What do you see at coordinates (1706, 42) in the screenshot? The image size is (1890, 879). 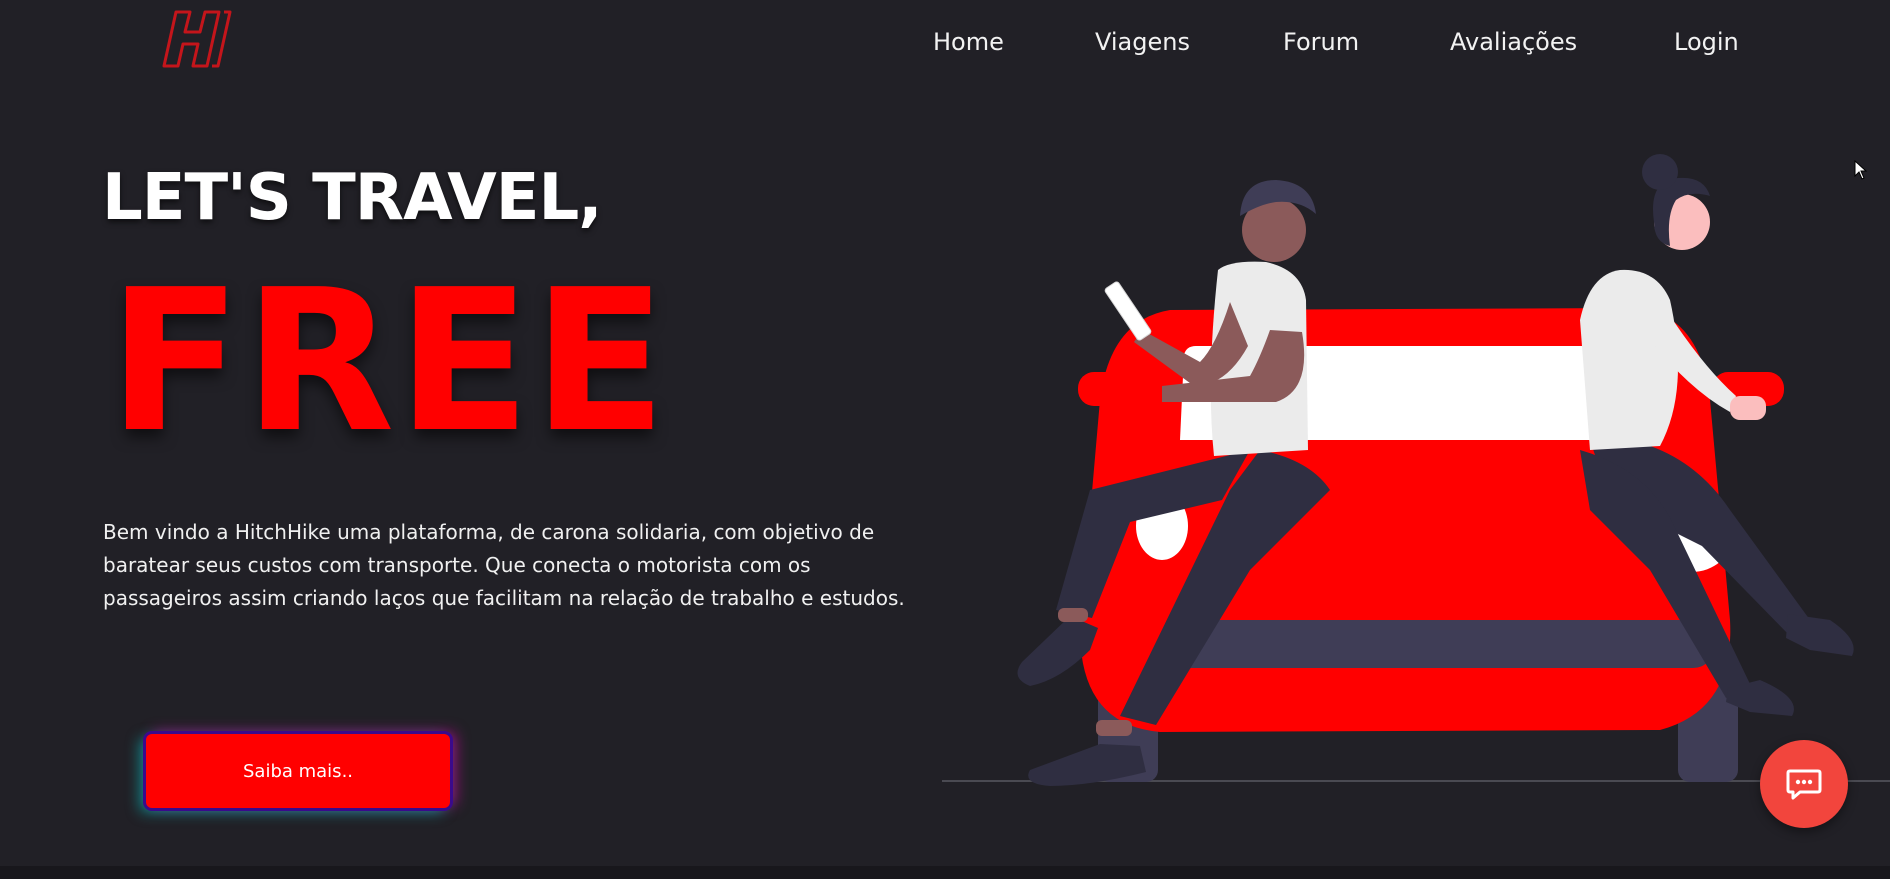 I see `nav-login: Login` at bounding box center [1706, 42].